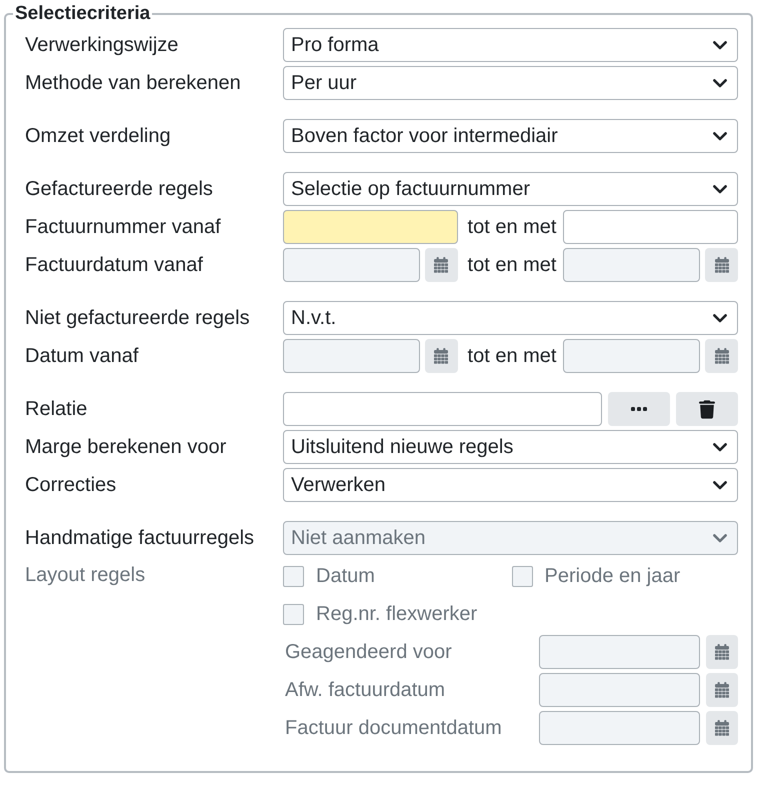 This screenshot has width=760, height=786. What do you see at coordinates (510, 485) in the screenshot?
I see `dropdown: Verwerken` at bounding box center [510, 485].